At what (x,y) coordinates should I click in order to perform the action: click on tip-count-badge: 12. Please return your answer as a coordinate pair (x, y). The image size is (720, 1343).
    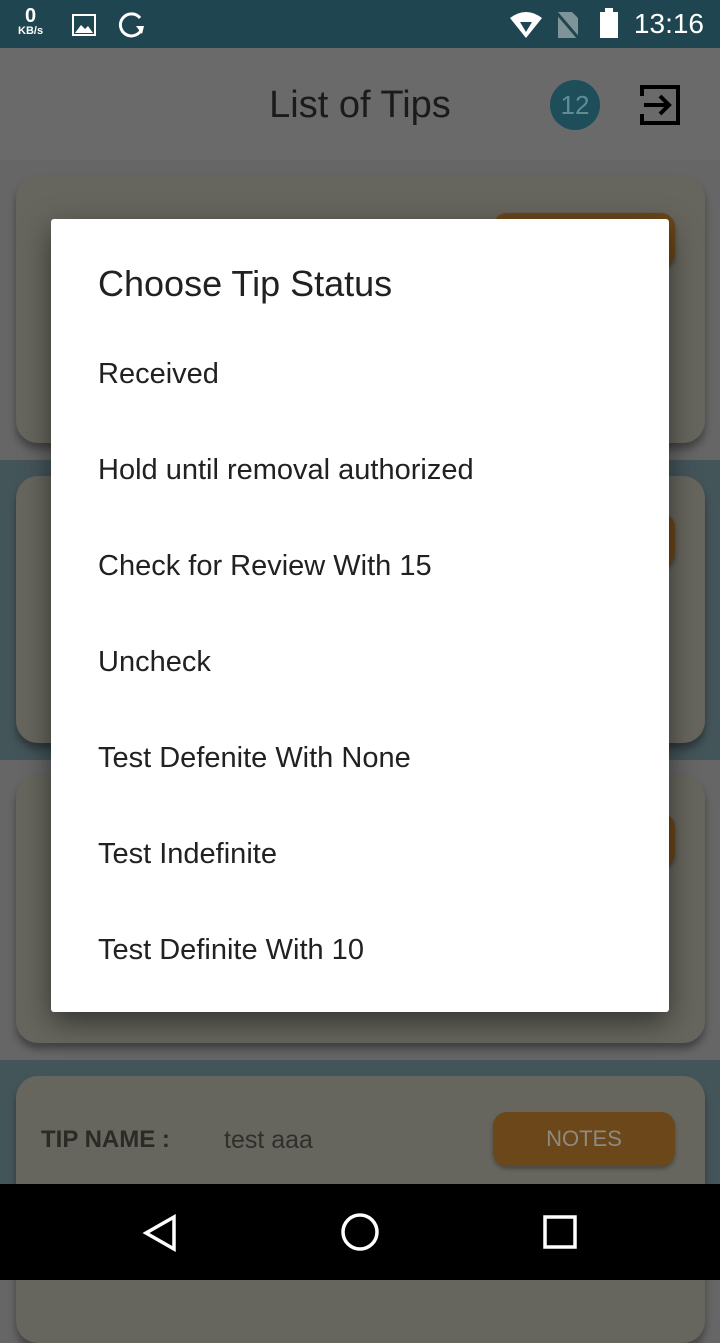
    Looking at the image, I should click on (575, 105).